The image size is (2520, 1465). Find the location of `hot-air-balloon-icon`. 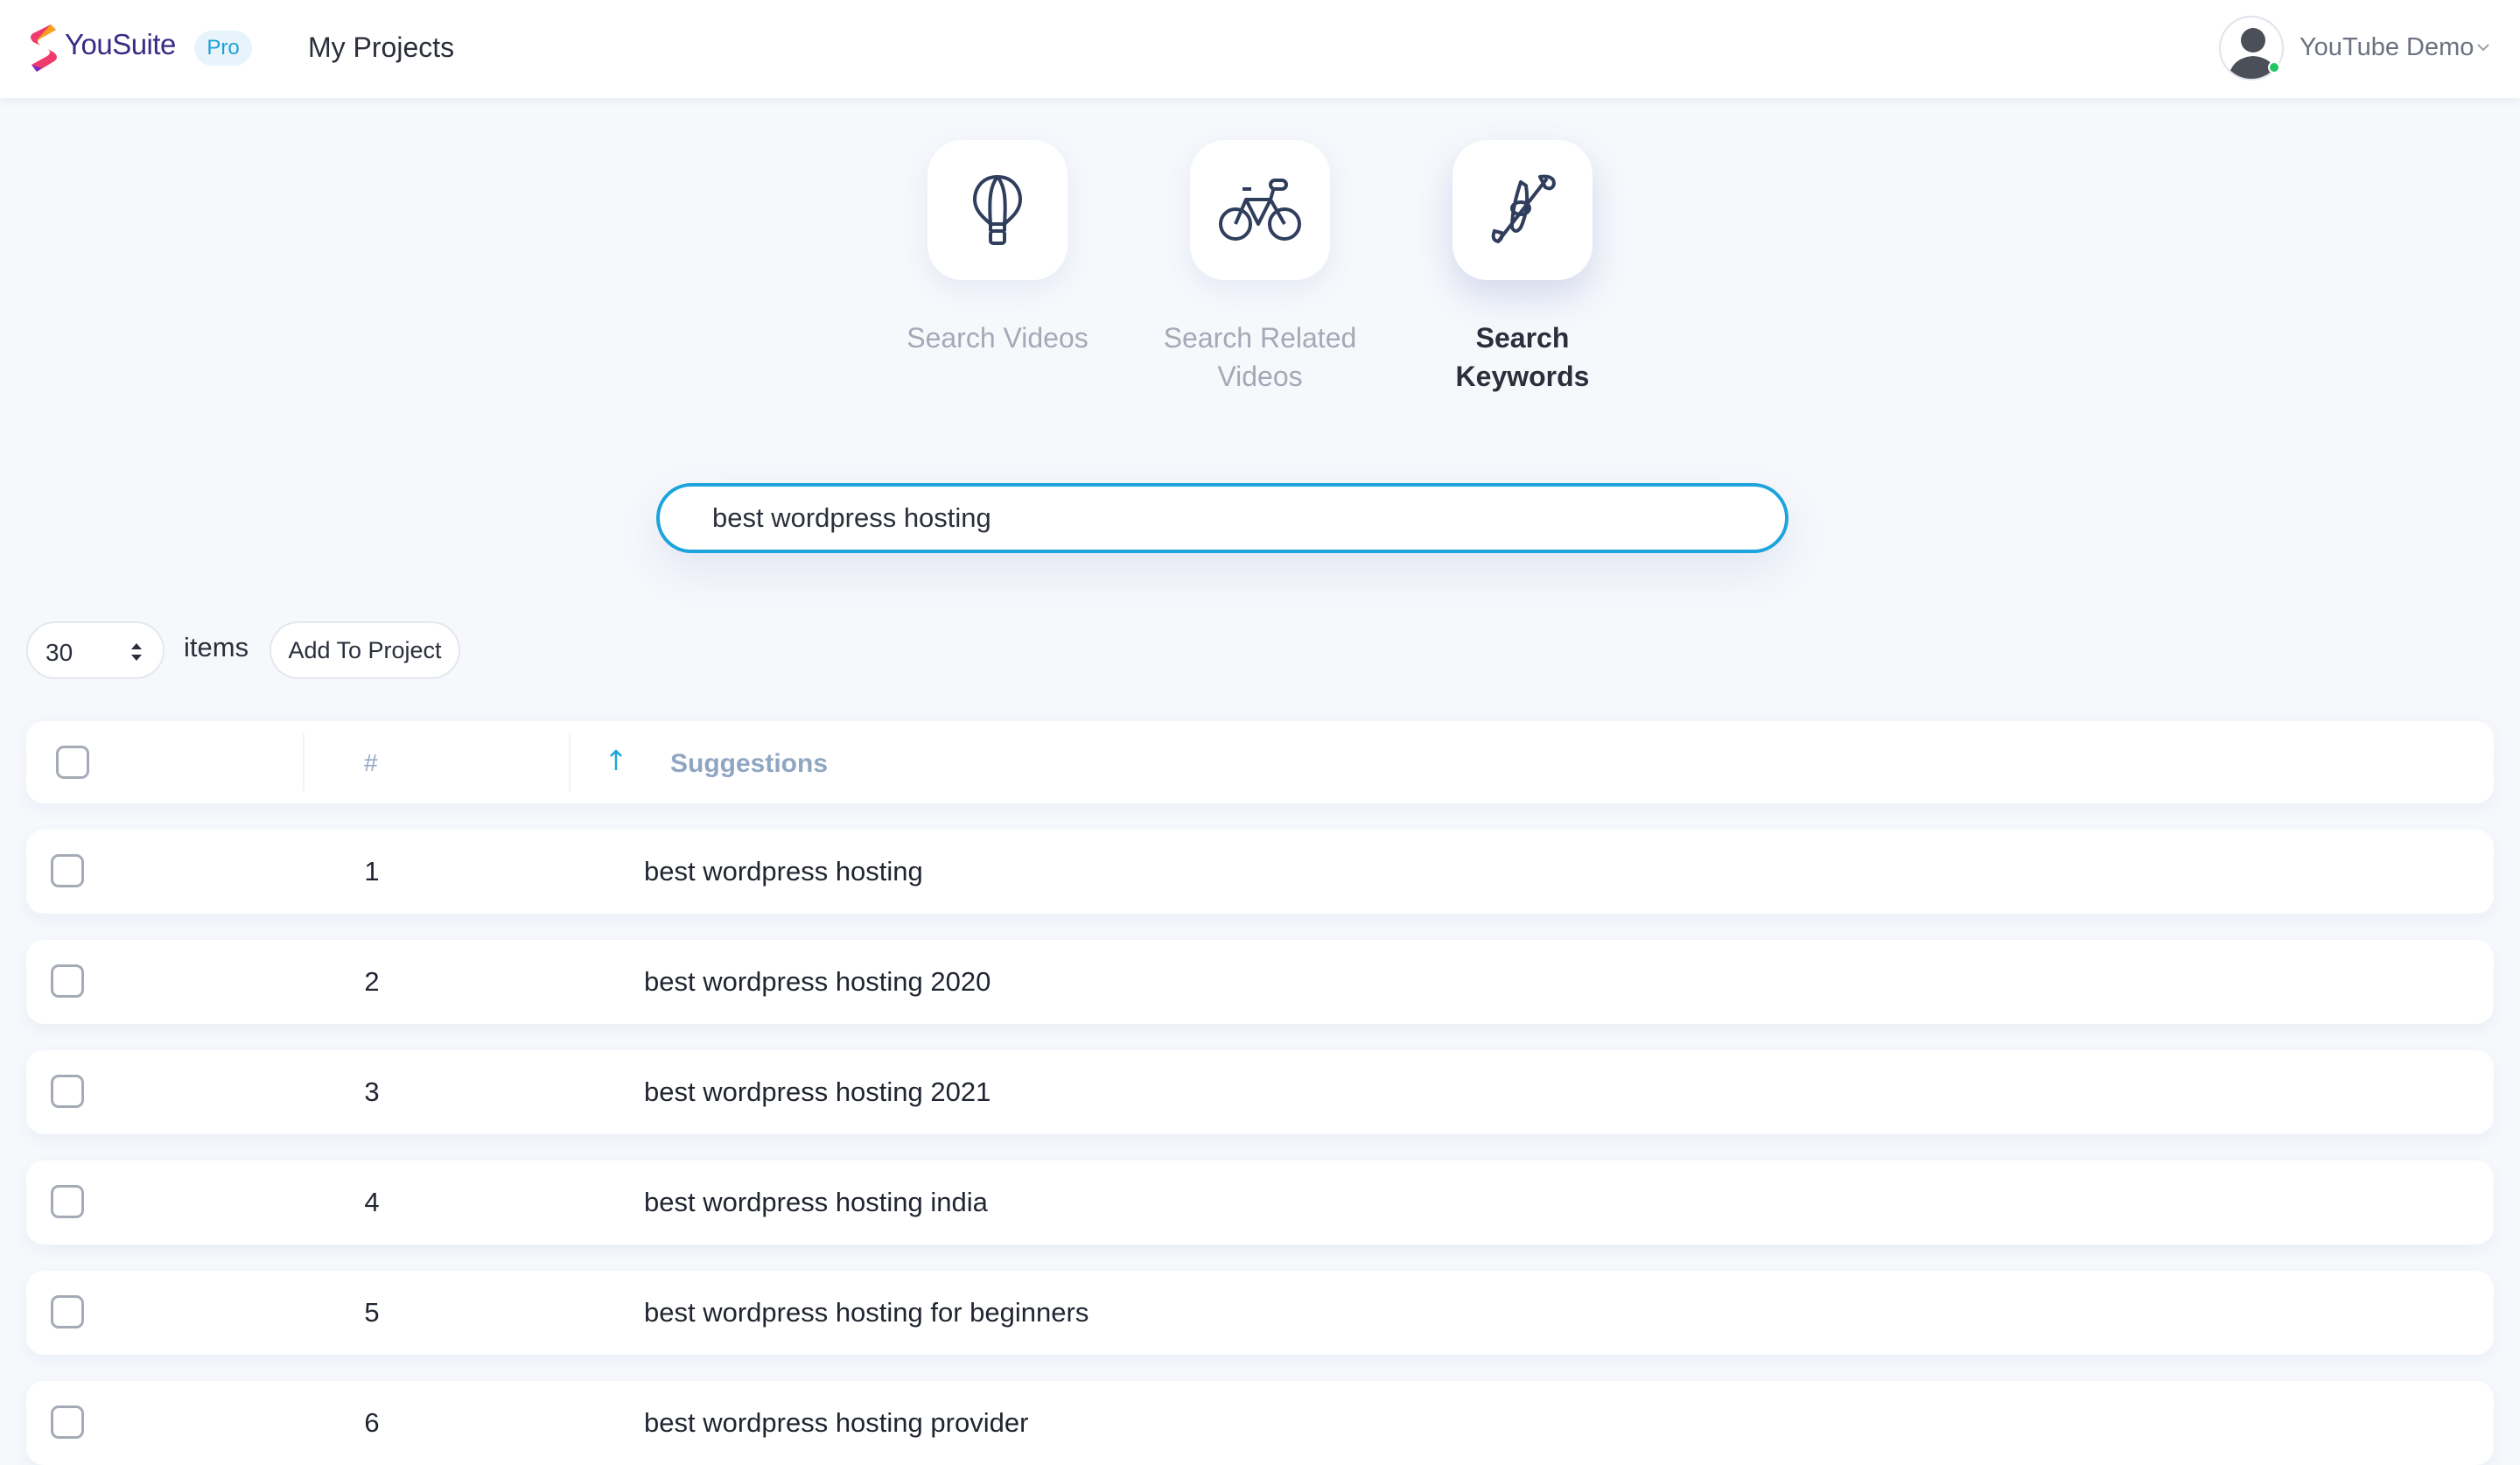

hot-air-balloon-icon is located at coordinates (997, 209).